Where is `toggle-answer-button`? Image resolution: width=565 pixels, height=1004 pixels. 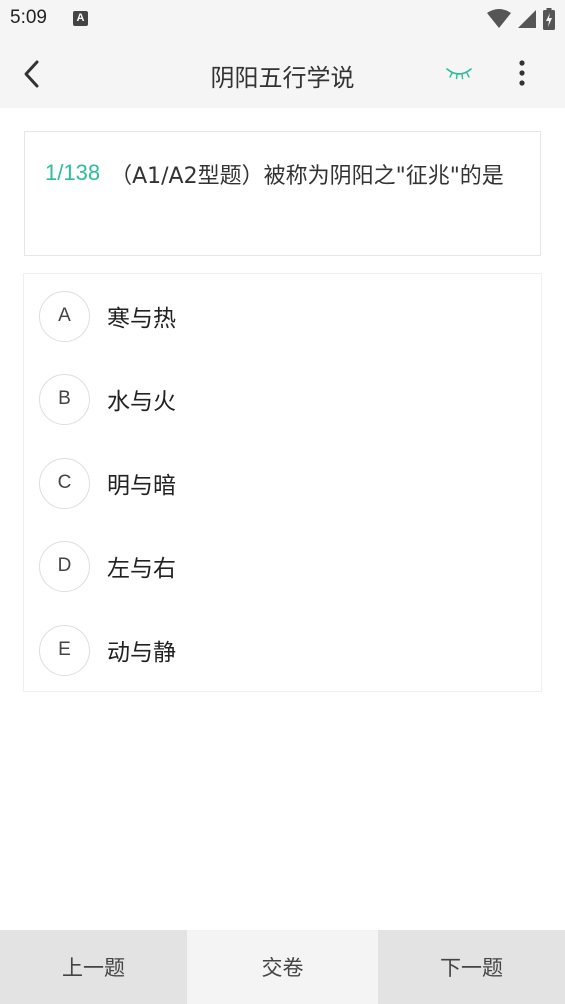
toggle-answer-button is located at coordinates (459, 73).